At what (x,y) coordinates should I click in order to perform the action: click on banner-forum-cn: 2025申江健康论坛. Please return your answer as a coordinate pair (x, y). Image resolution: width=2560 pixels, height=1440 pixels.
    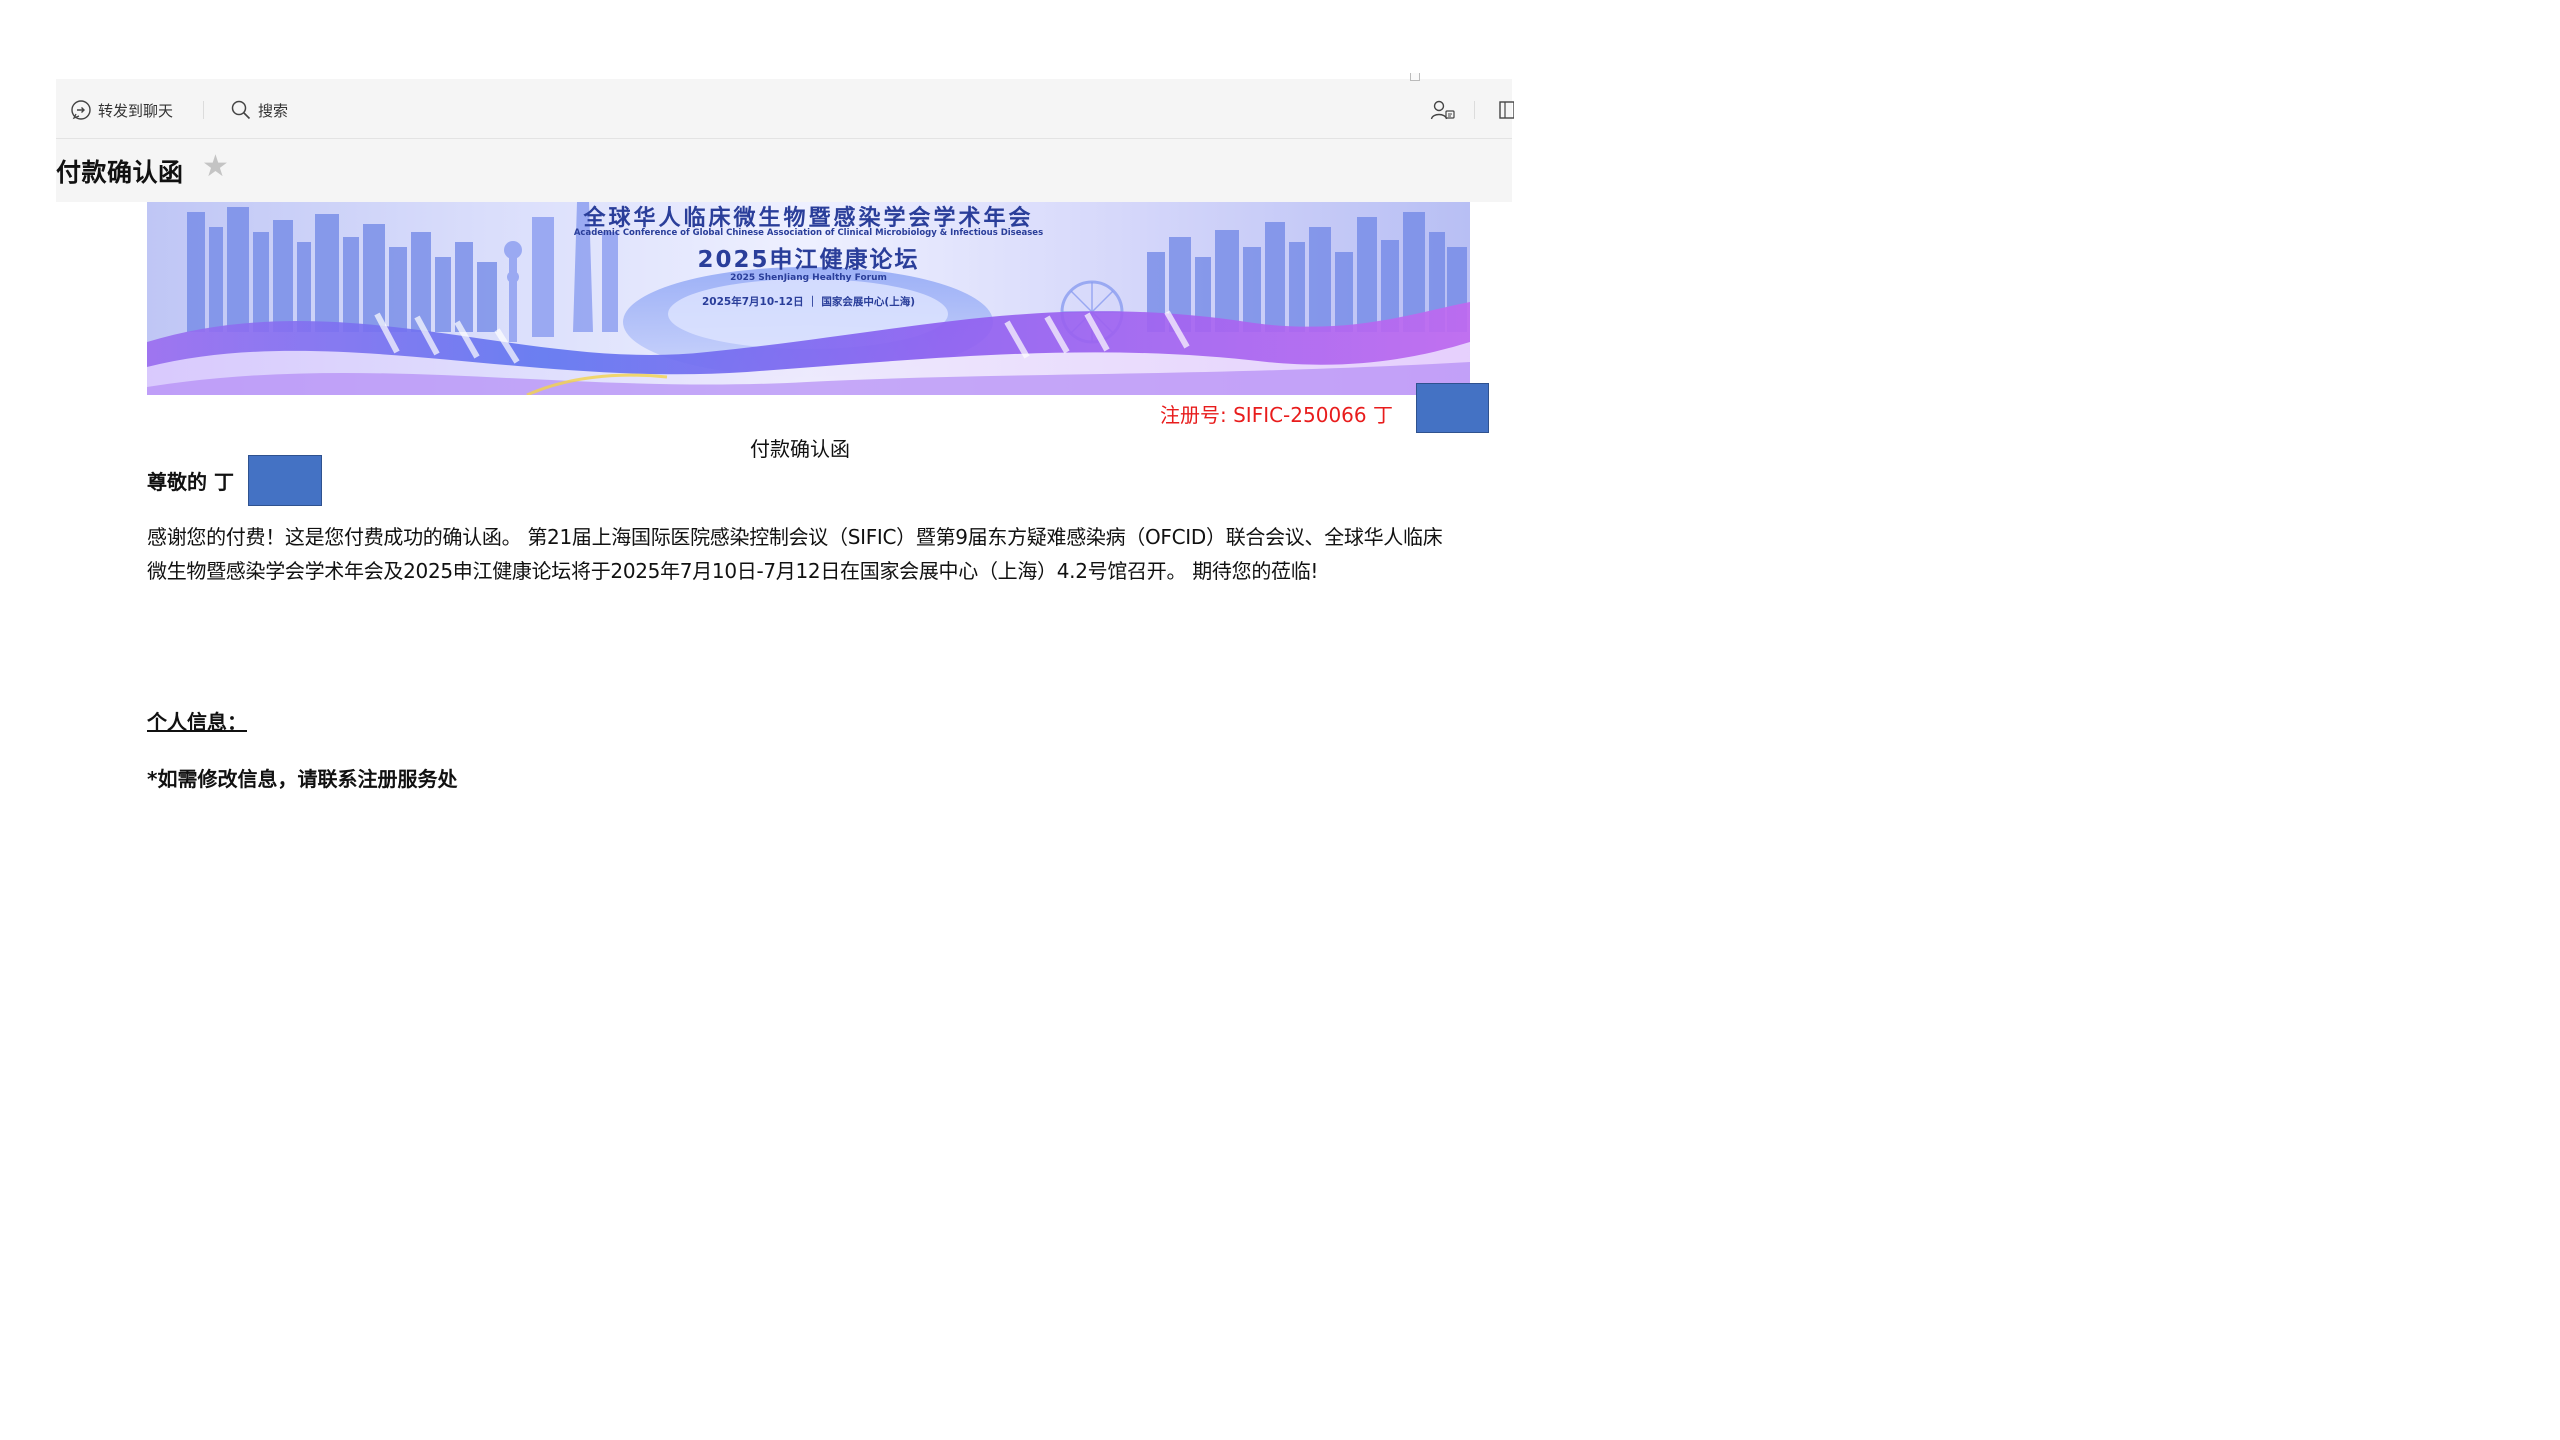
    Looking at the image, I should click on (808, 260).